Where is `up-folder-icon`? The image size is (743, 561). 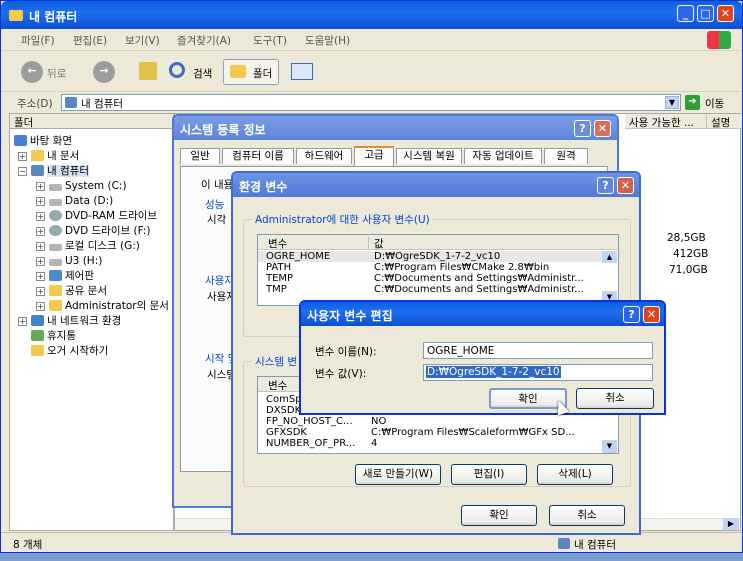 up-folder-icon is located at coordinates (148, 71).